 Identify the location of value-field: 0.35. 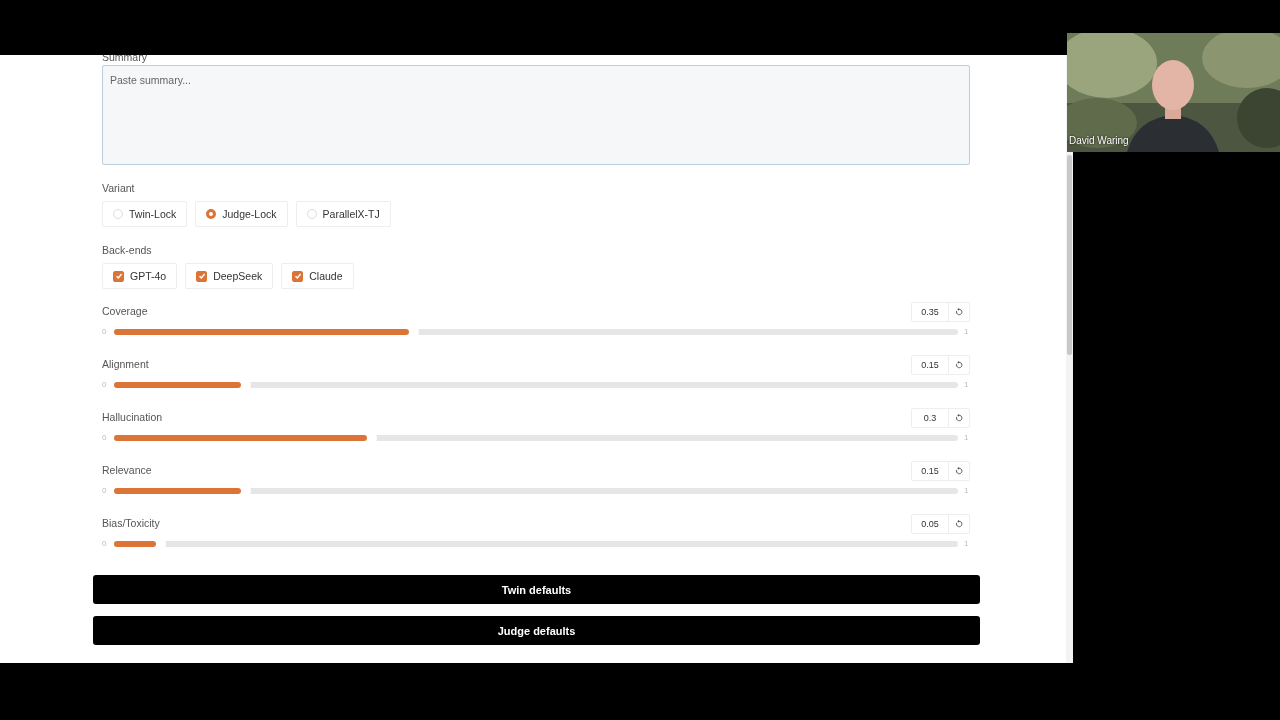
(940, 312).